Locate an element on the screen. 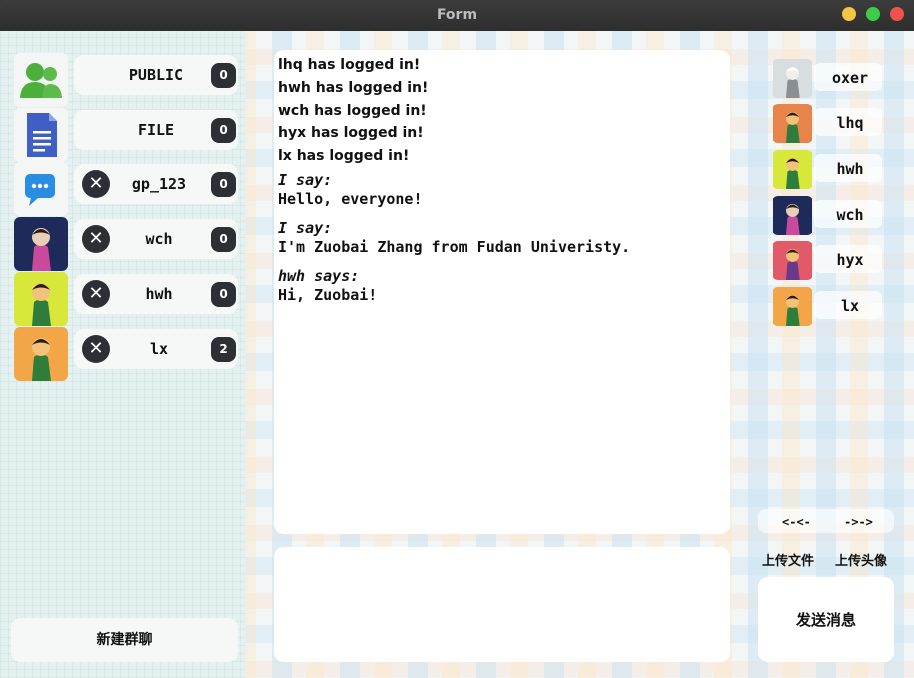  login-log-line: hyx has logged in! is located at coordinates (351, 133).